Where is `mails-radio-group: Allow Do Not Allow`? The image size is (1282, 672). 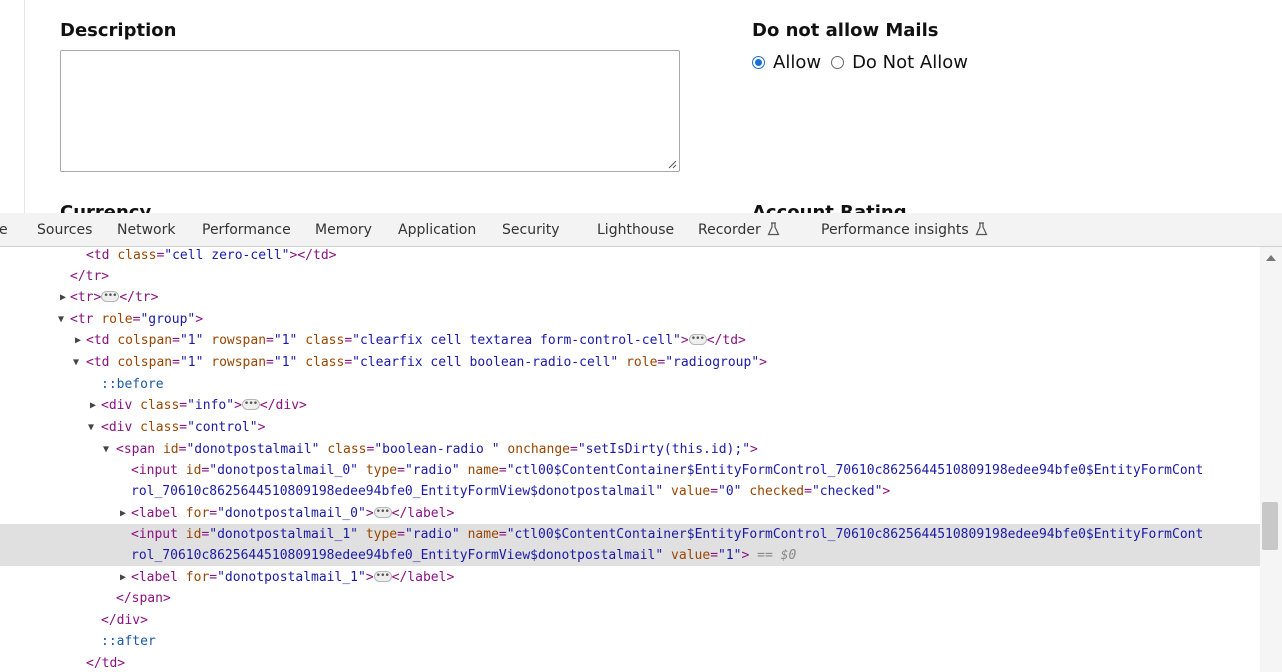 mails-radio-group: Allow Do Not Allow is located at coordinates (865, 62).